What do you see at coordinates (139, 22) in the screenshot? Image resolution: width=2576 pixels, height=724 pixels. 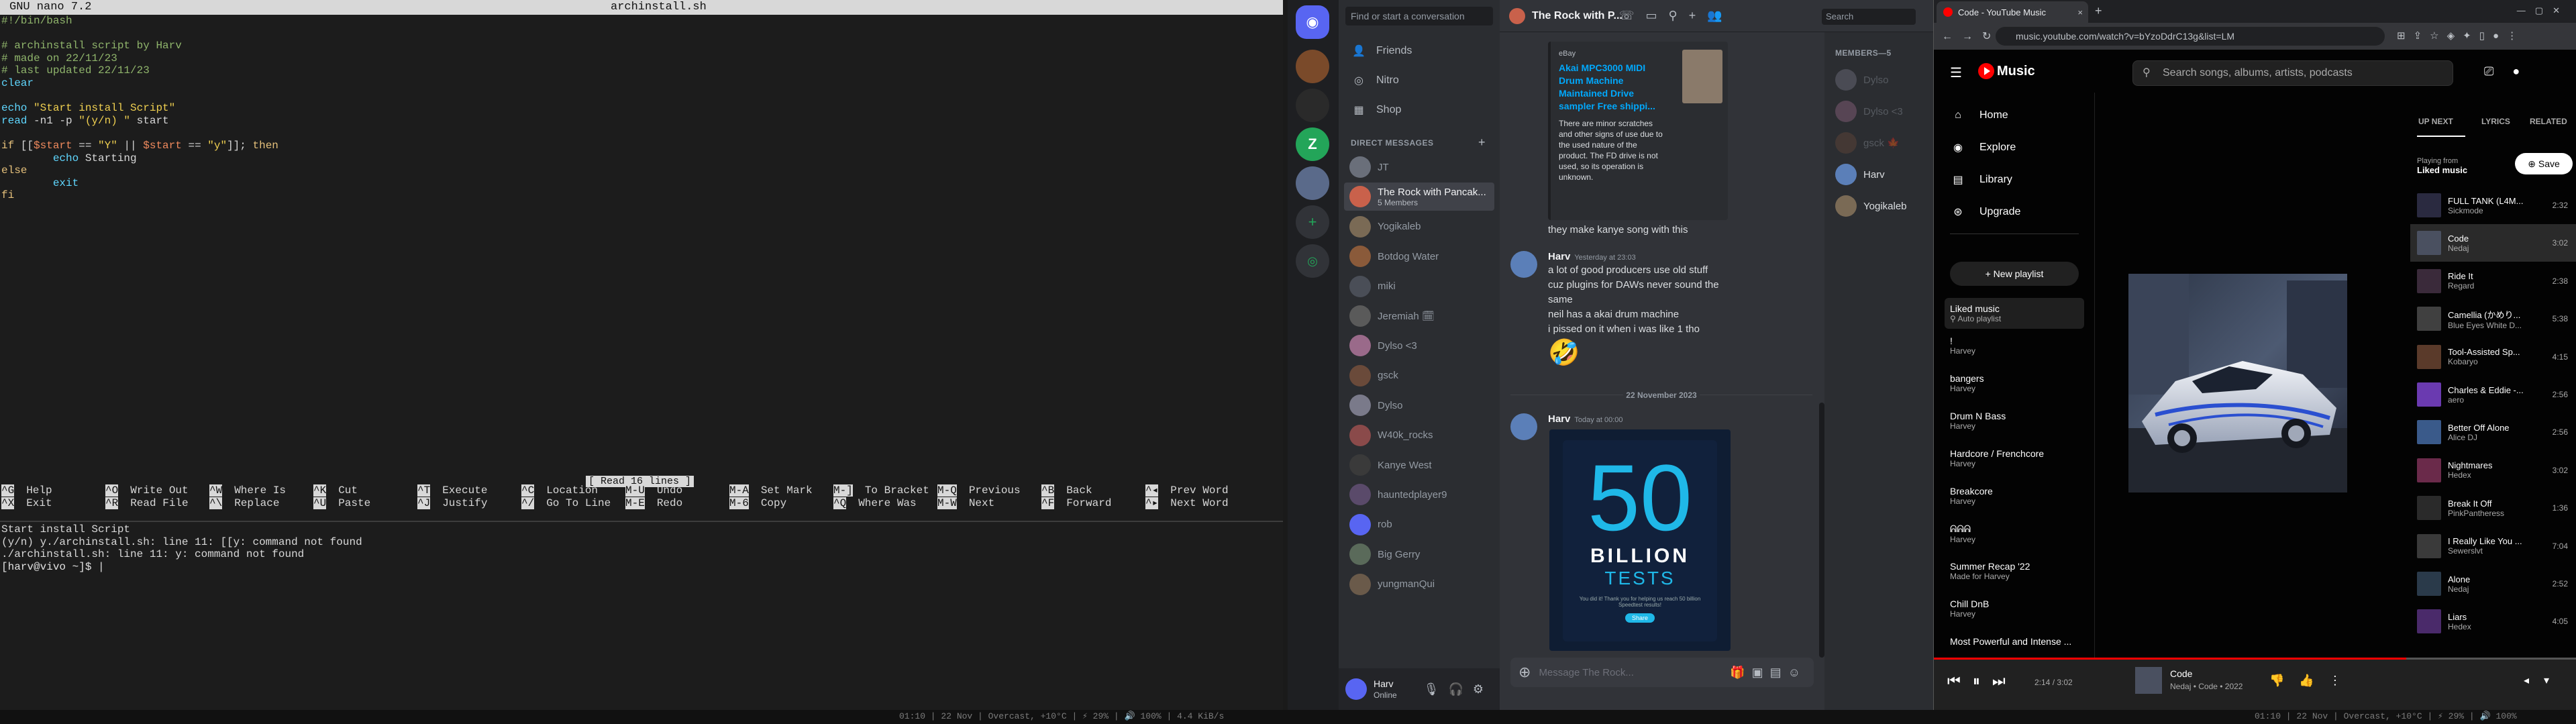 I see `code-line: #!/bin/bash` at bounding box center [139, 22].